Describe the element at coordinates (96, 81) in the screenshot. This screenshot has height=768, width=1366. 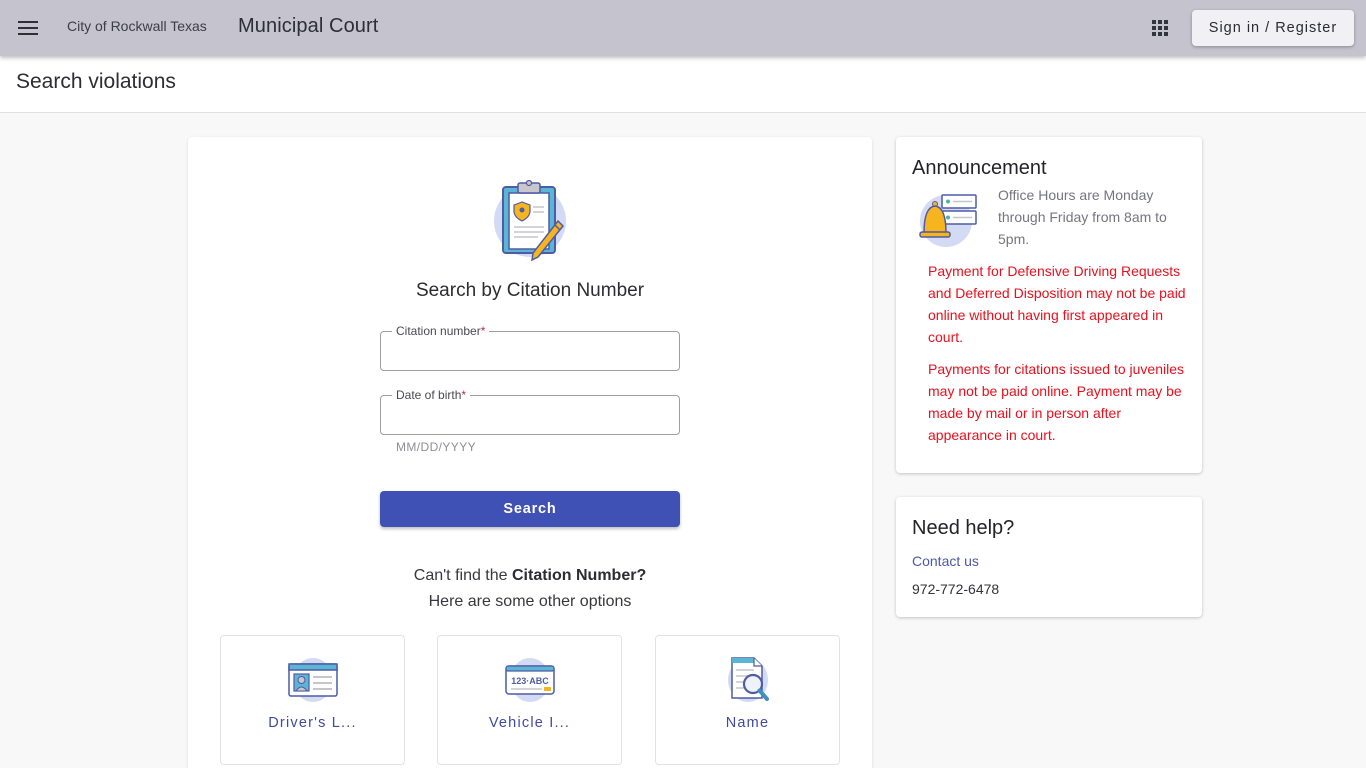
I see `page-title: Search violations` at that location.